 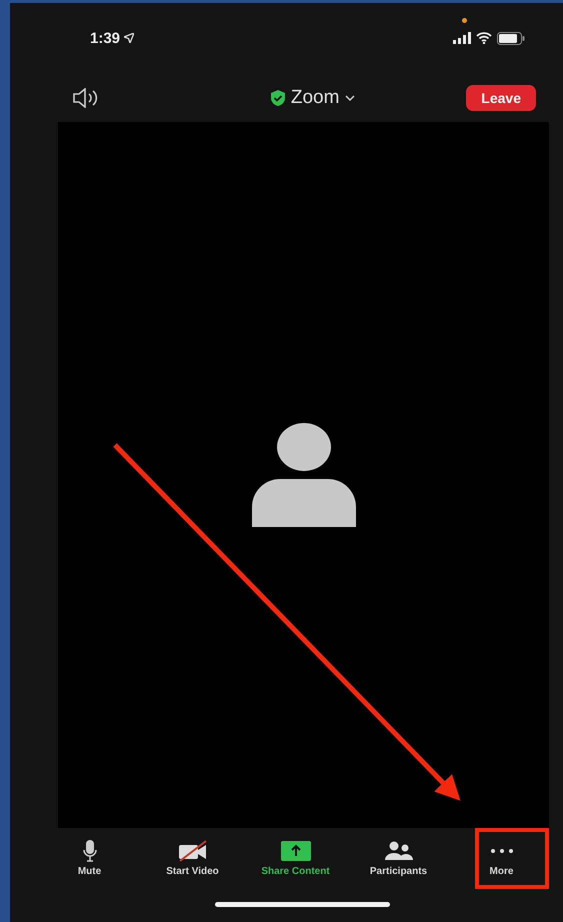 What do you see at coordinates (192, 851) in the screenshot?
I see `video-off-icon` at bounding box center [192, 851].